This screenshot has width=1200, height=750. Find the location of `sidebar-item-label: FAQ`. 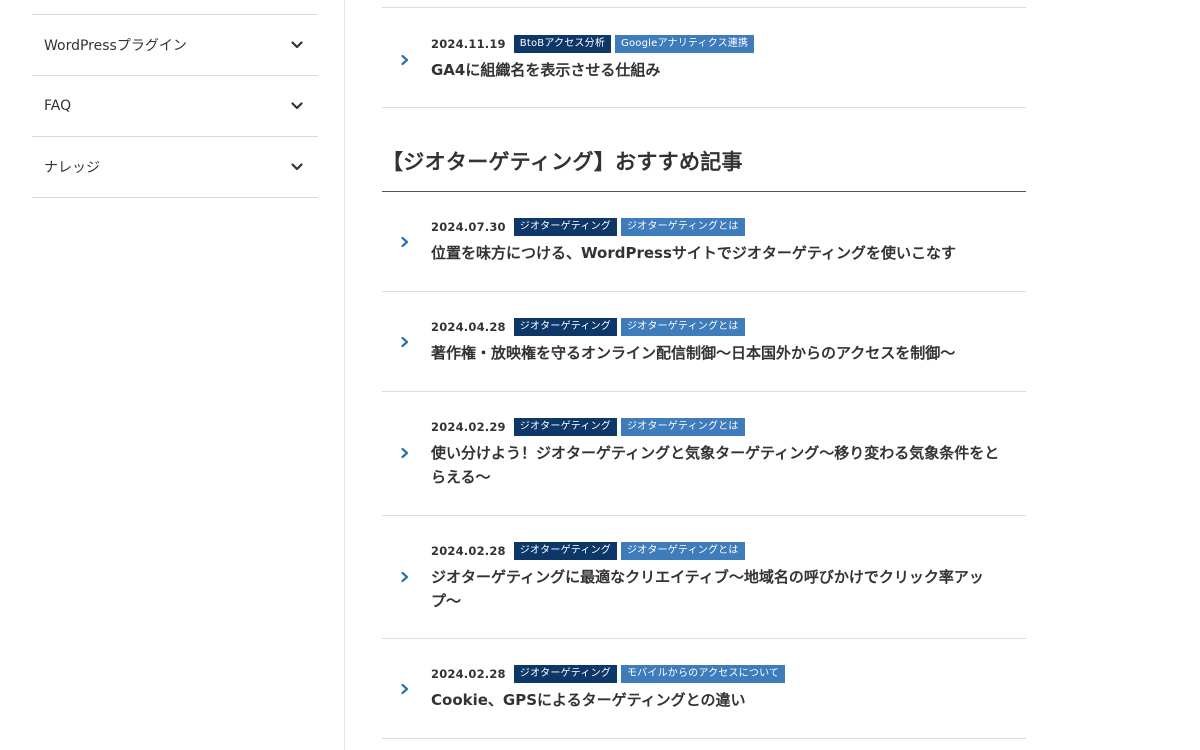

sidebar-item-label: FAQ is located at coordinates (58, 106).